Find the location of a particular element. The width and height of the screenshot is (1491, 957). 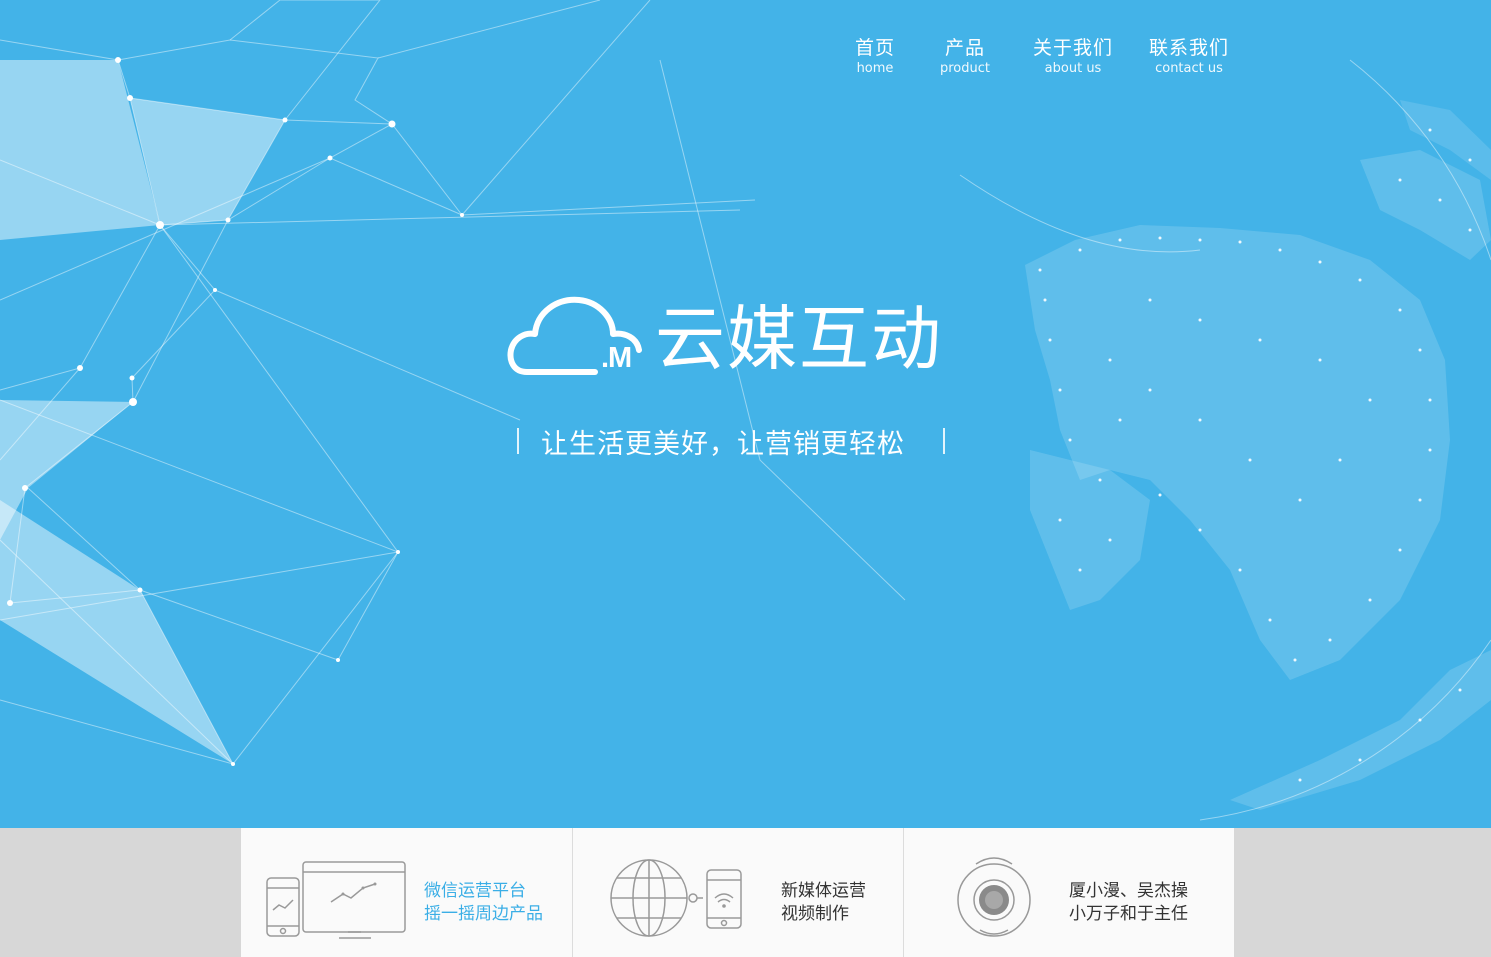

feature-card-new-media: 新媒体运营 视频制作 is located at coordinates (737, 892).